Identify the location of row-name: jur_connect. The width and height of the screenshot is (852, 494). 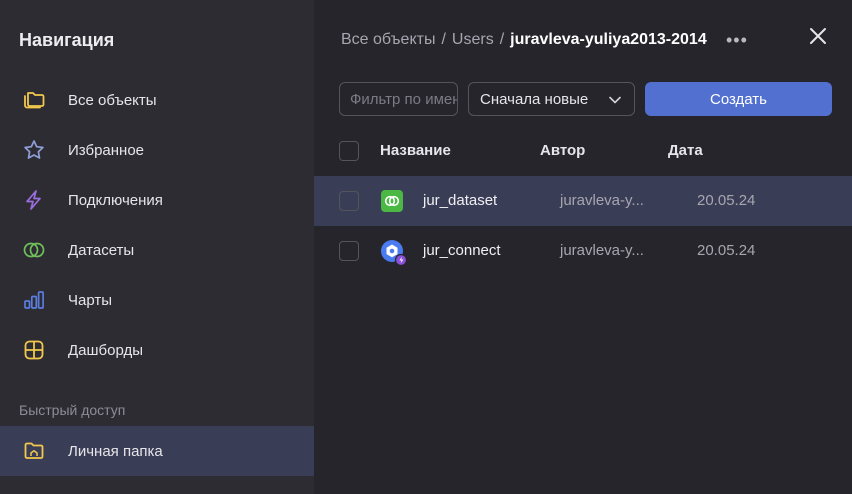
(462, 250).